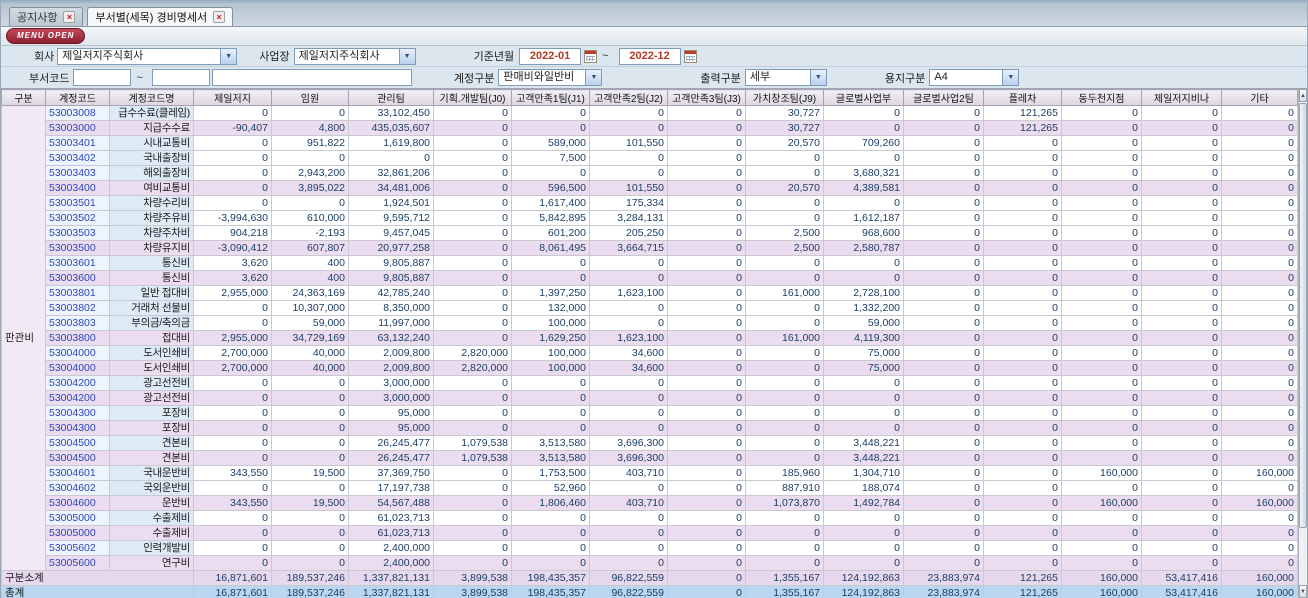 This screenshot has width=1308, height=598. I want to click on account-name-cell: 국내출장비, so click(151, 158).